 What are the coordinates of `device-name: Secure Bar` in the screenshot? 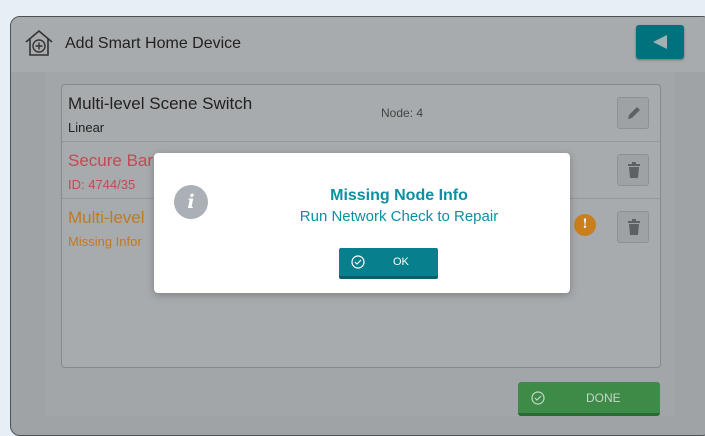 It's located at (111, 160).